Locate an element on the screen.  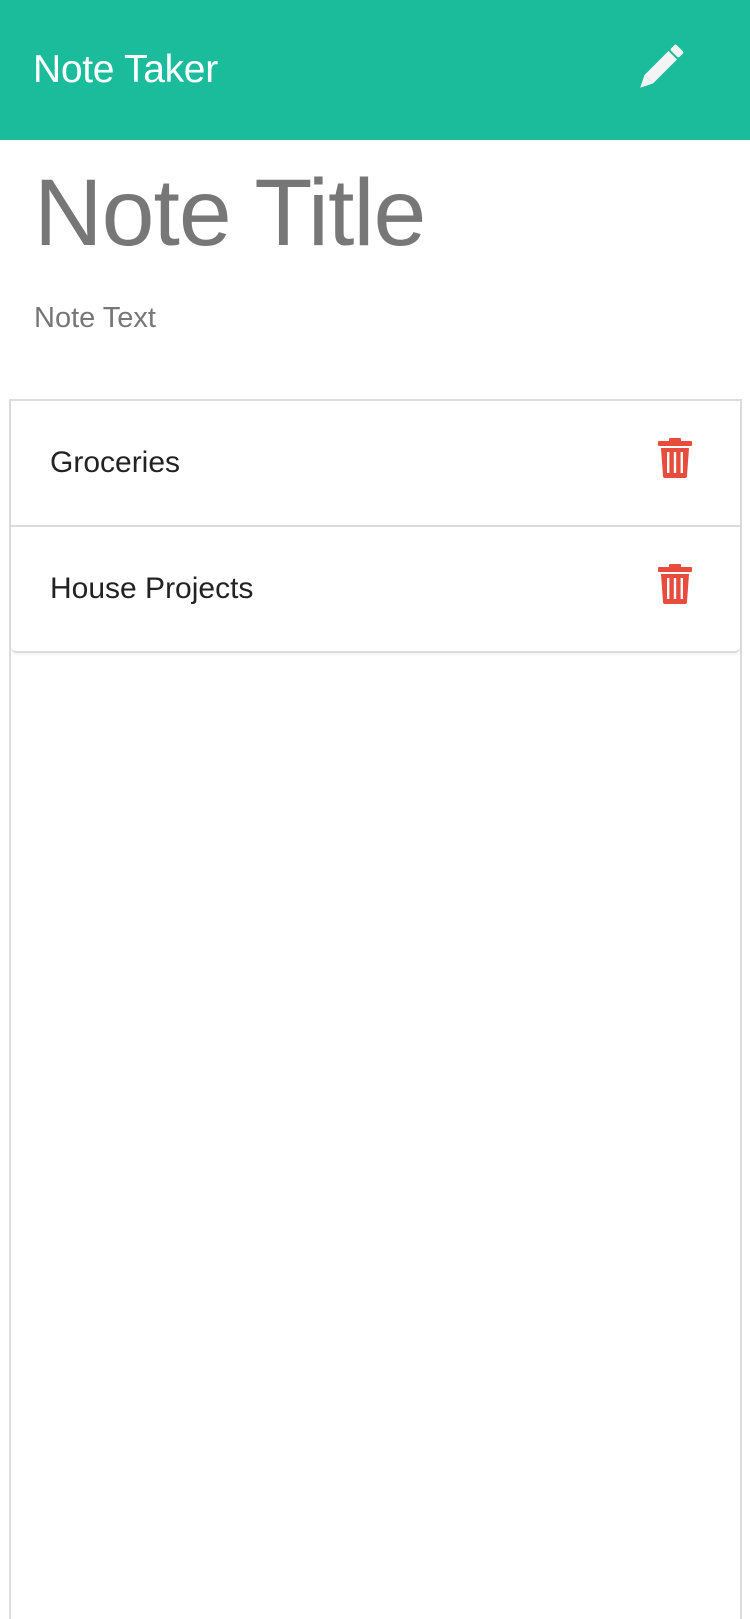
new-note-button is located at coordinates (660, 68).